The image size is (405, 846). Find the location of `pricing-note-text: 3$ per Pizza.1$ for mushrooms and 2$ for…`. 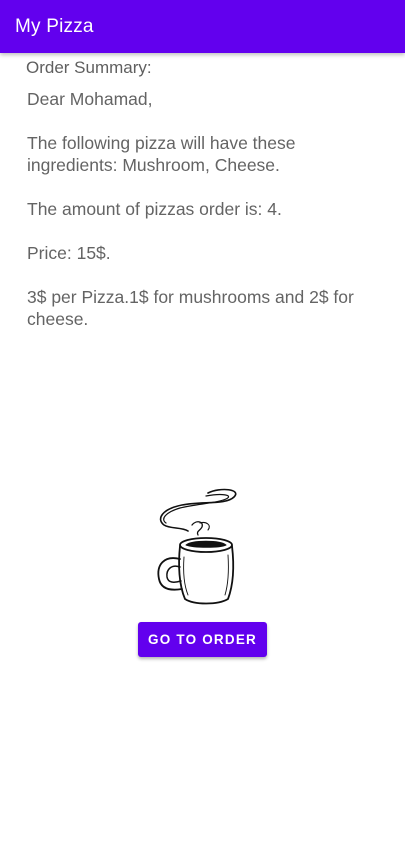

pricing-note-text: 3$ per Pizza.1$ for mushrooms and 2$ for… is located at coordinates (190, 308).